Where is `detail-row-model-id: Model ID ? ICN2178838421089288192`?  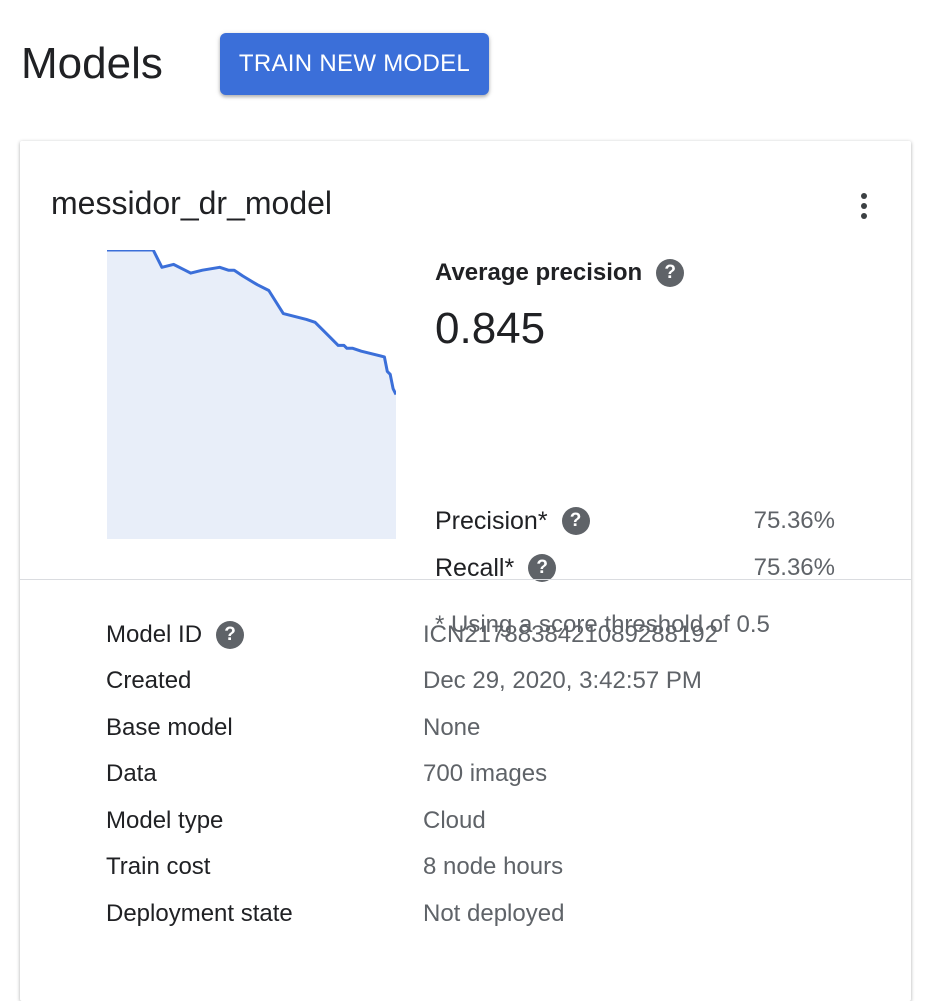
detail-row-model-id: Model ID ? ICN2178838421089288192 is located at coordinates (486, 635).